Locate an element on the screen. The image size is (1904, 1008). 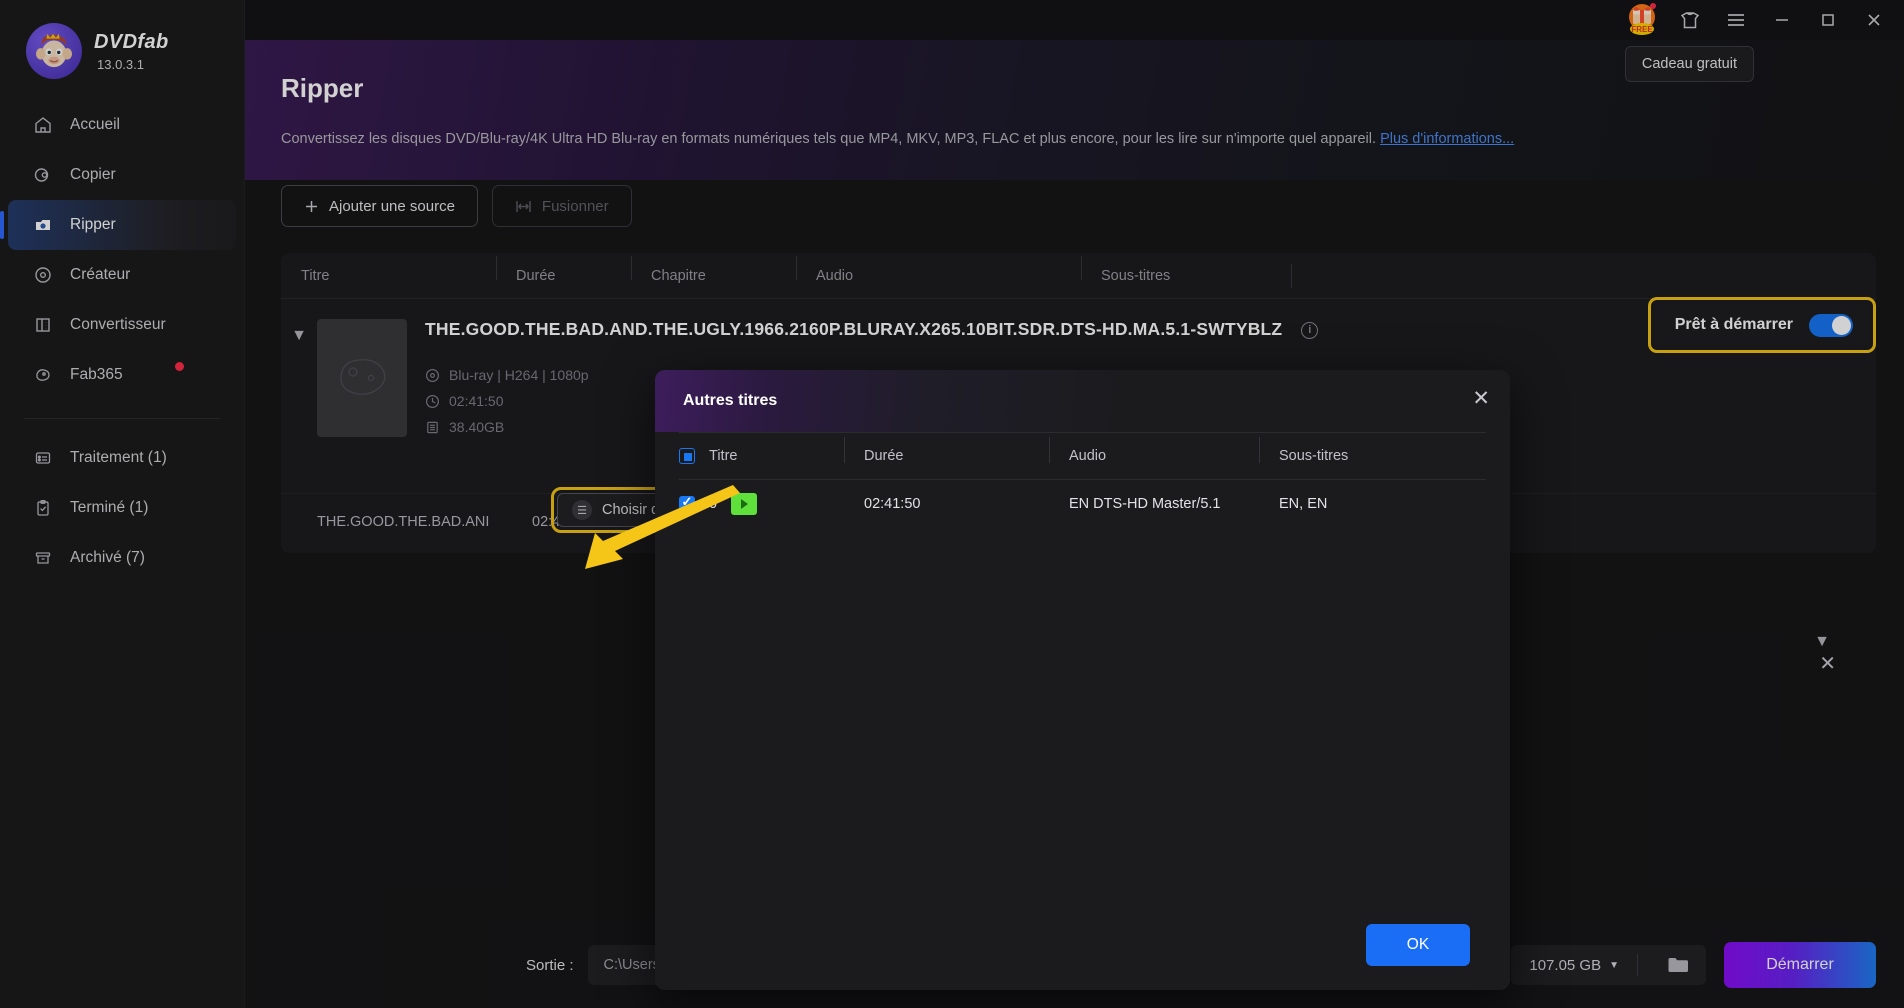
modal-close-icon: ✕ is located at coordinates (1481, 398).